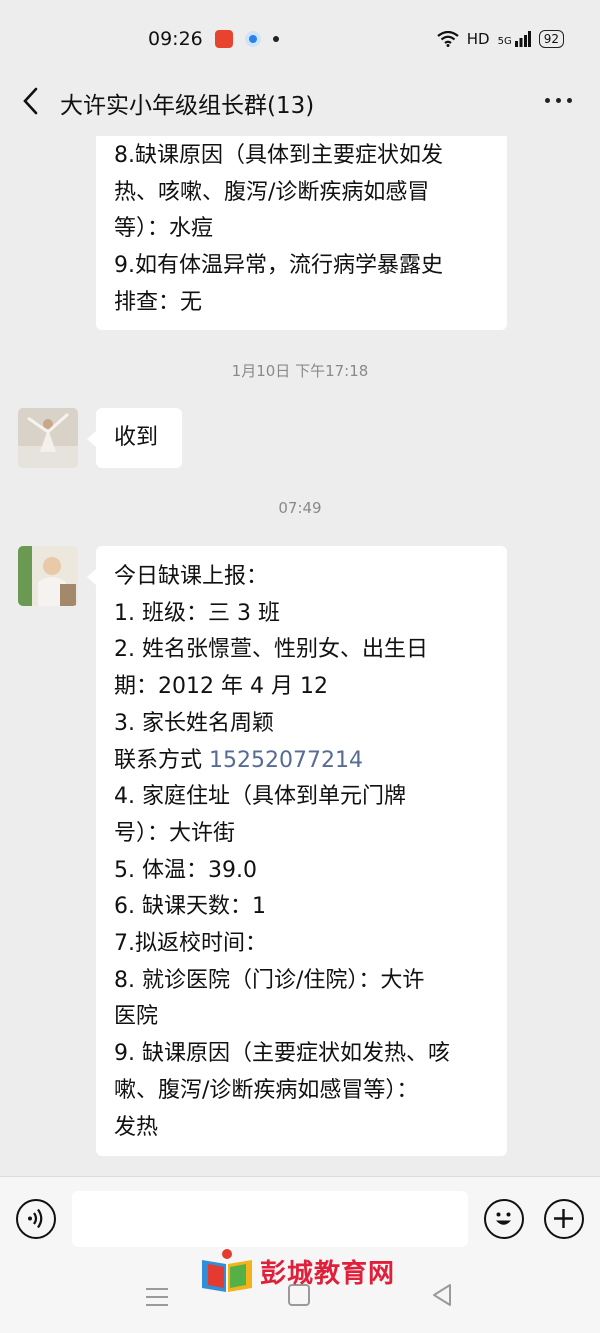 The width and height of the screenshot is (600, 1333). Describe the element at coordinates (191, 576) in the screenshot. I see `message-line: 今日缺课上报：` at that location.